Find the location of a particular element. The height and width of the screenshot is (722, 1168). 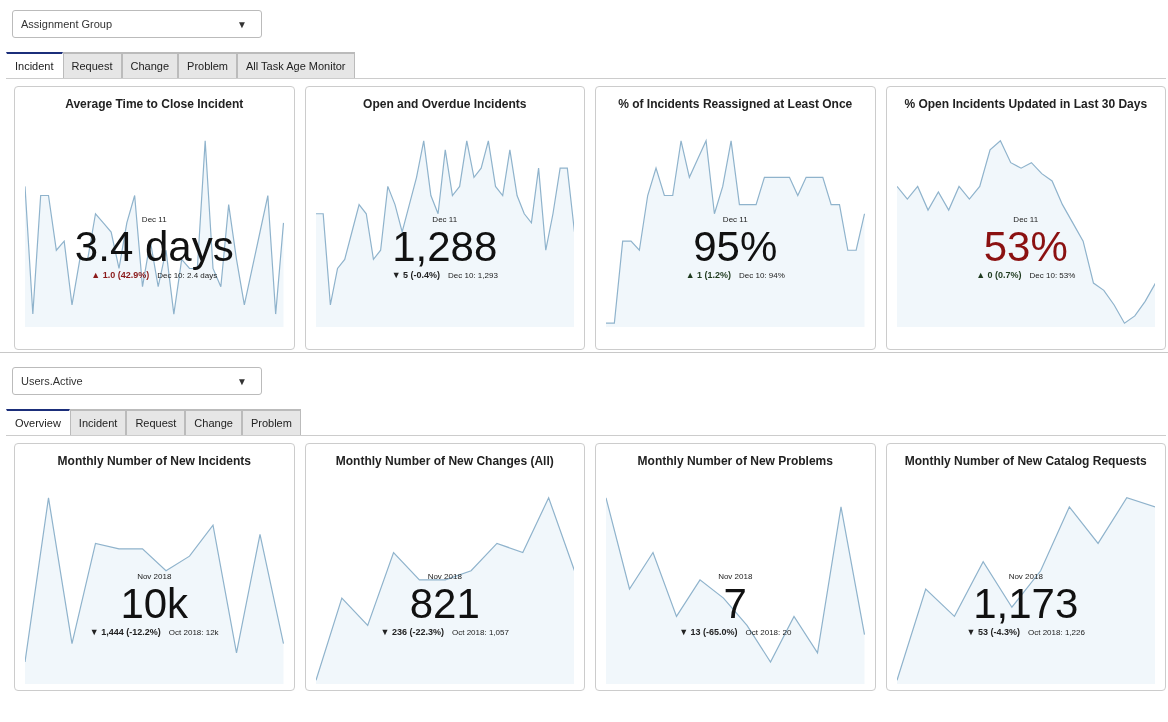

metric-value: 1,173 is located at coordinates (1026, 604).